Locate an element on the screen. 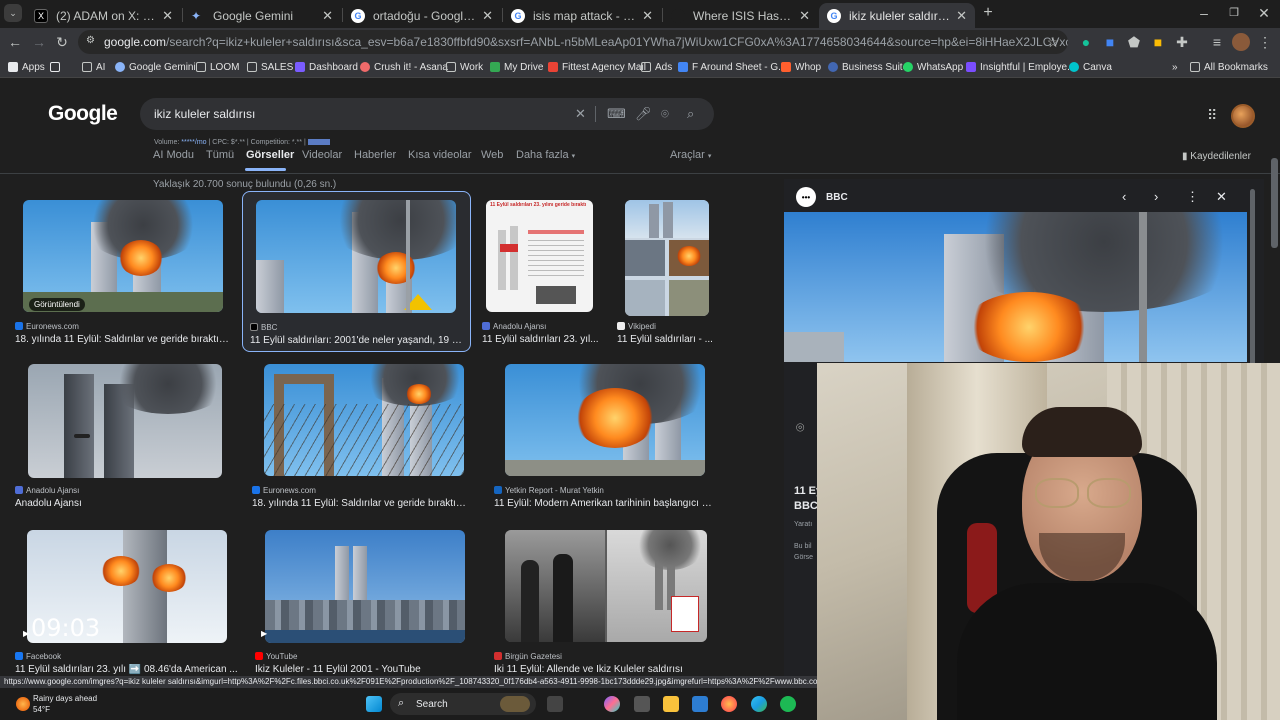  tab-daha-fazla: Daha fazla ▾ is located at coordinates (545, 155).